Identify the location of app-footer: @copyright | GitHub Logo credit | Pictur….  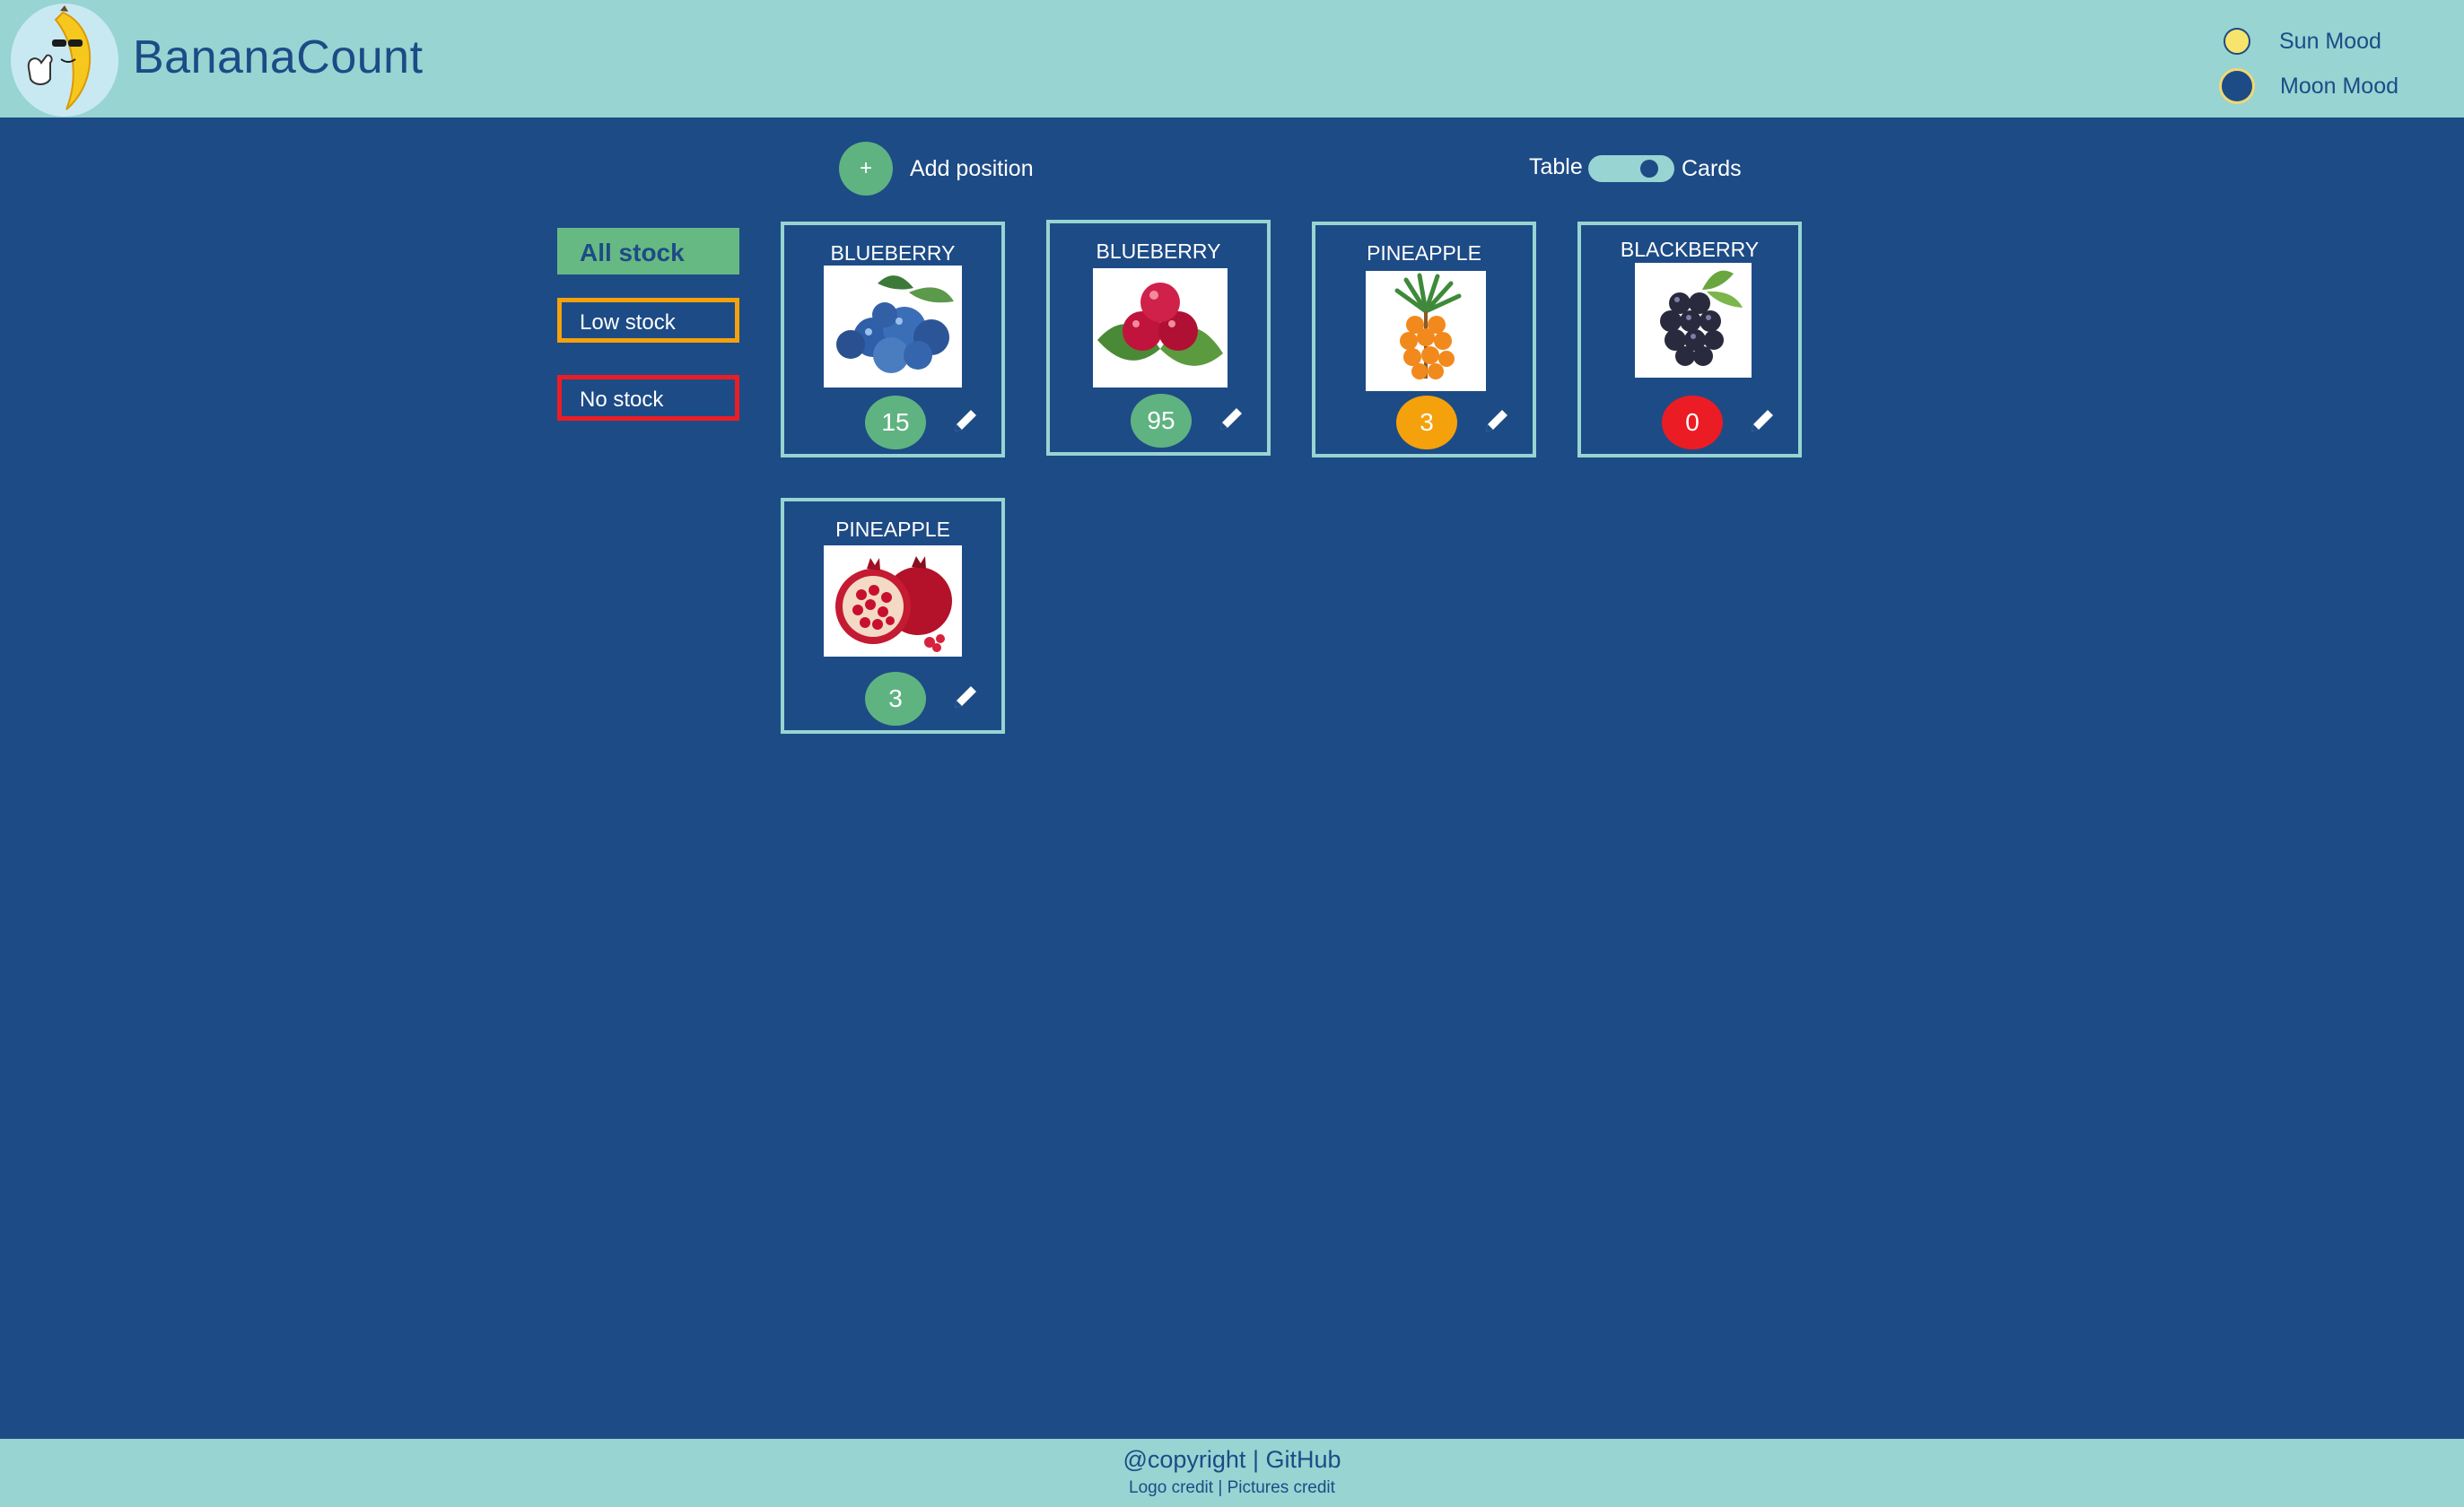
(1232, 1473).